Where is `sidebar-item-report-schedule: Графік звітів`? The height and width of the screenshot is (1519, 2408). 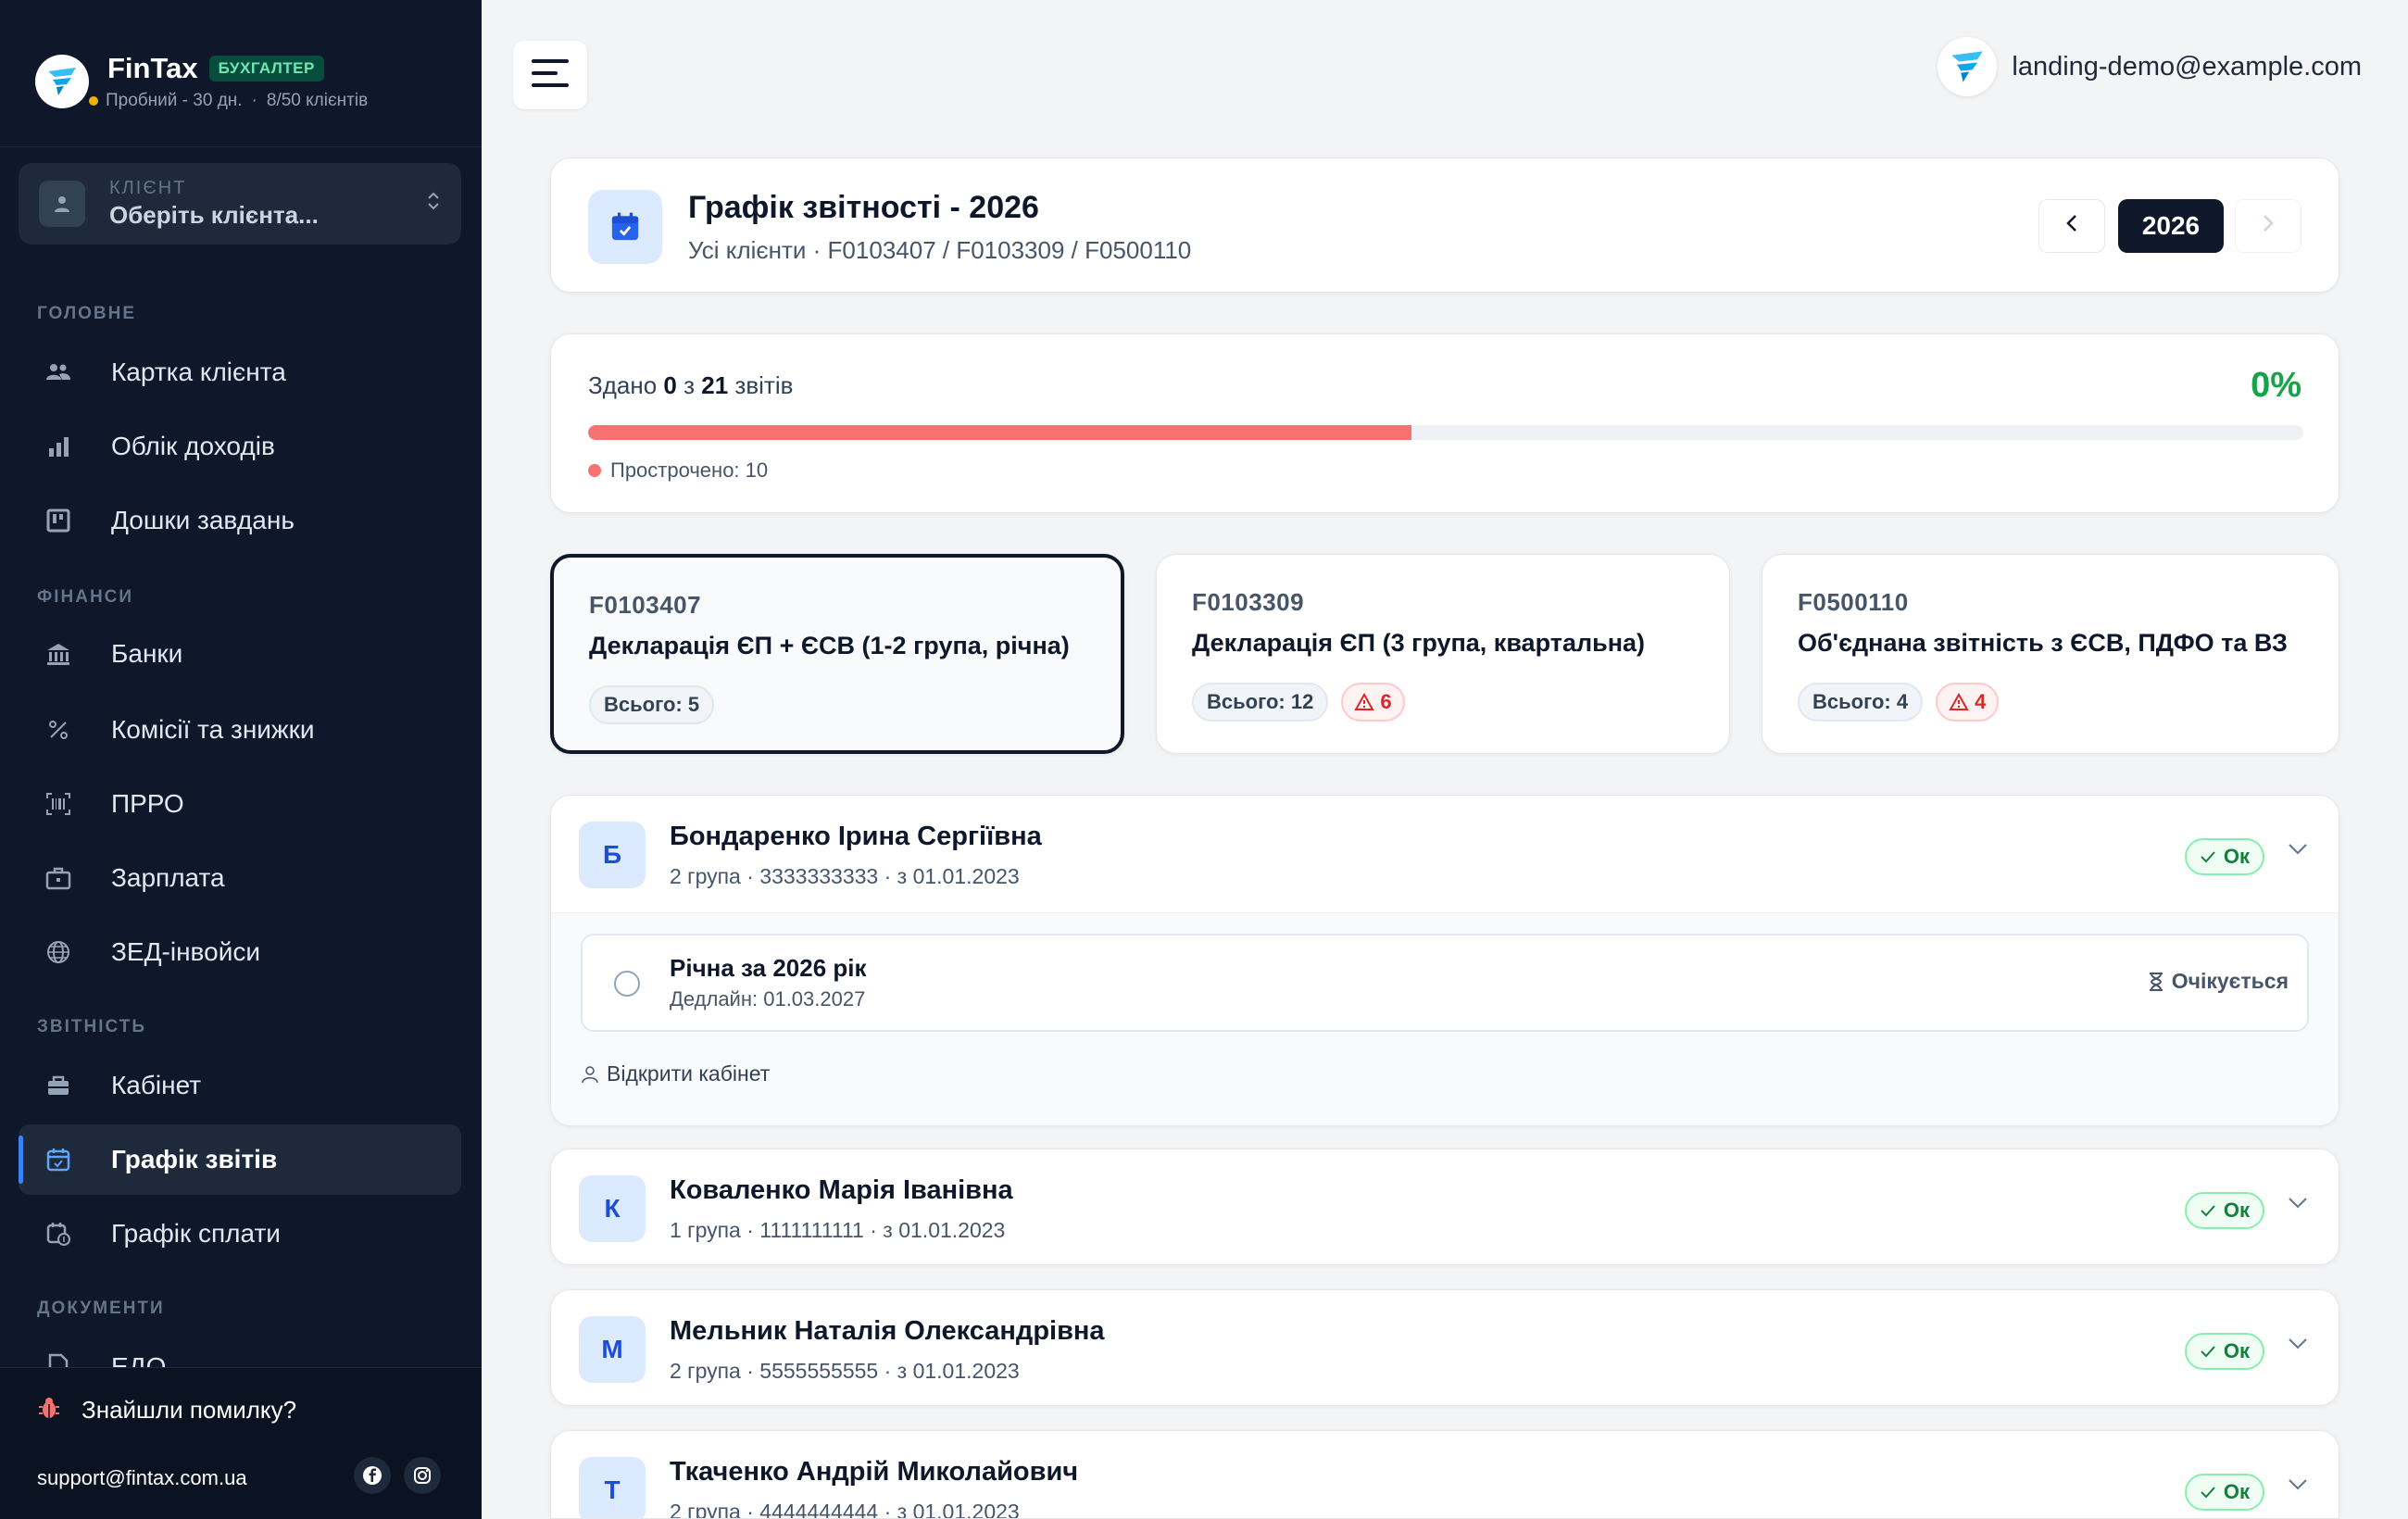 sidebar-item-report-schedule: Графік звітів is located at coordinates (240, 1159).